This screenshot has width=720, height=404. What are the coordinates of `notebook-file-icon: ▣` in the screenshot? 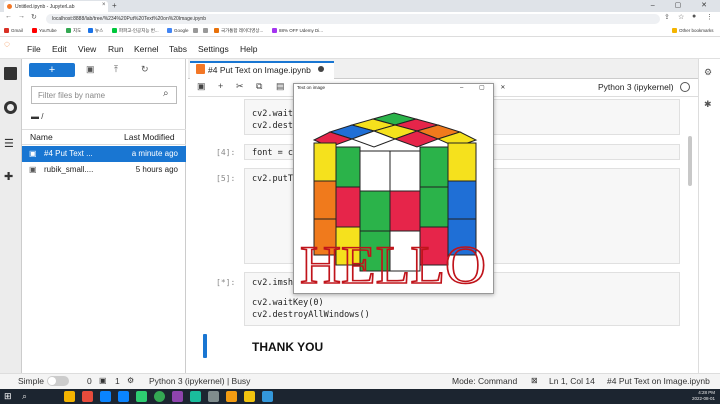 It's located at (33, 153).